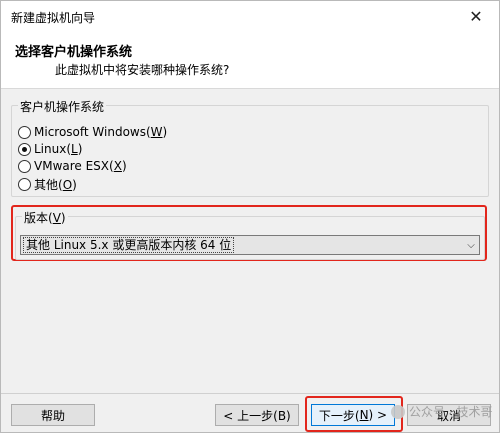 This screenshot has width=500, height=433. What do you see at coordinates (129, 245) in the screenshot?
I see `version-select-value: 其他 Linux 5.x 或更高版本内核 64 位` at bounding box center [129, 245].